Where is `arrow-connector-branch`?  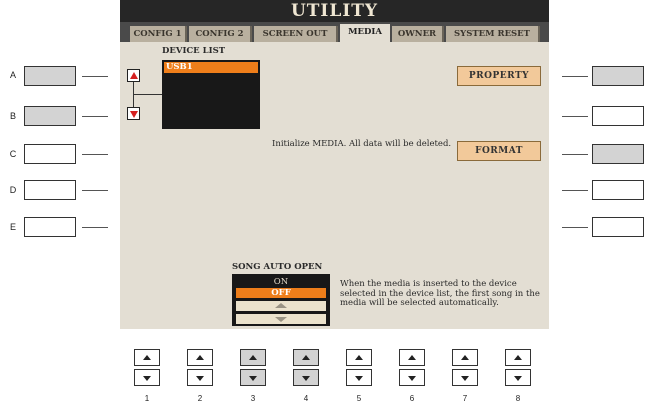
arrow-connector-branch is located at coordinates (147, 94).